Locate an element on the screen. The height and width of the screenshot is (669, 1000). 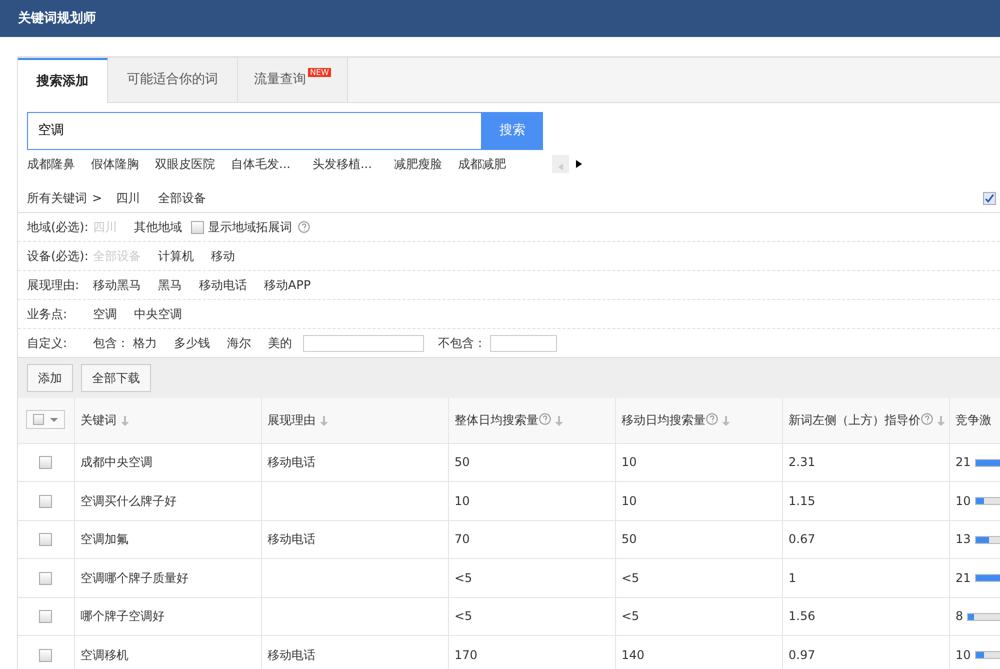
next-arrow-icon is located at coordinates (579, 164).